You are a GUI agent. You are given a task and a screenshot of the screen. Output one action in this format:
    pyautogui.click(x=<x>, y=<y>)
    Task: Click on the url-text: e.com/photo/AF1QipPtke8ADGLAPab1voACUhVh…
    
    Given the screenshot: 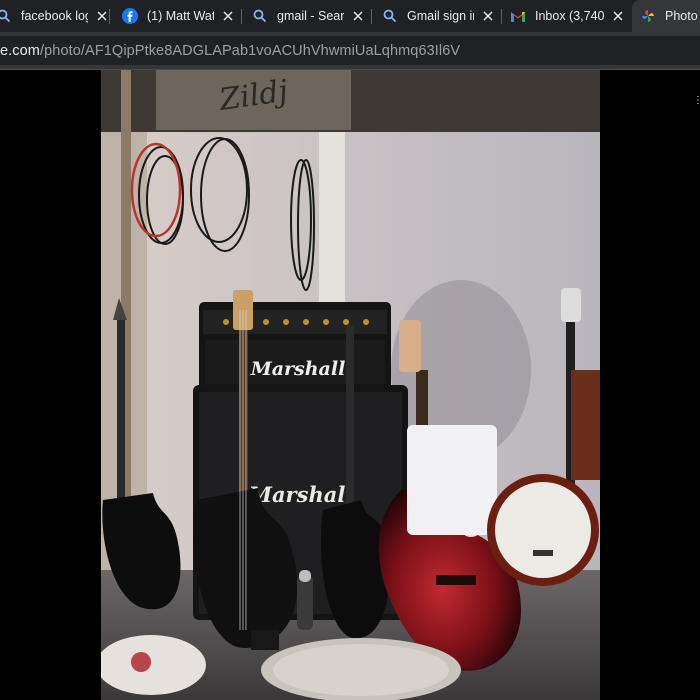 What is the action you would take?
    pyautogui.click(x=230, y=51)
    